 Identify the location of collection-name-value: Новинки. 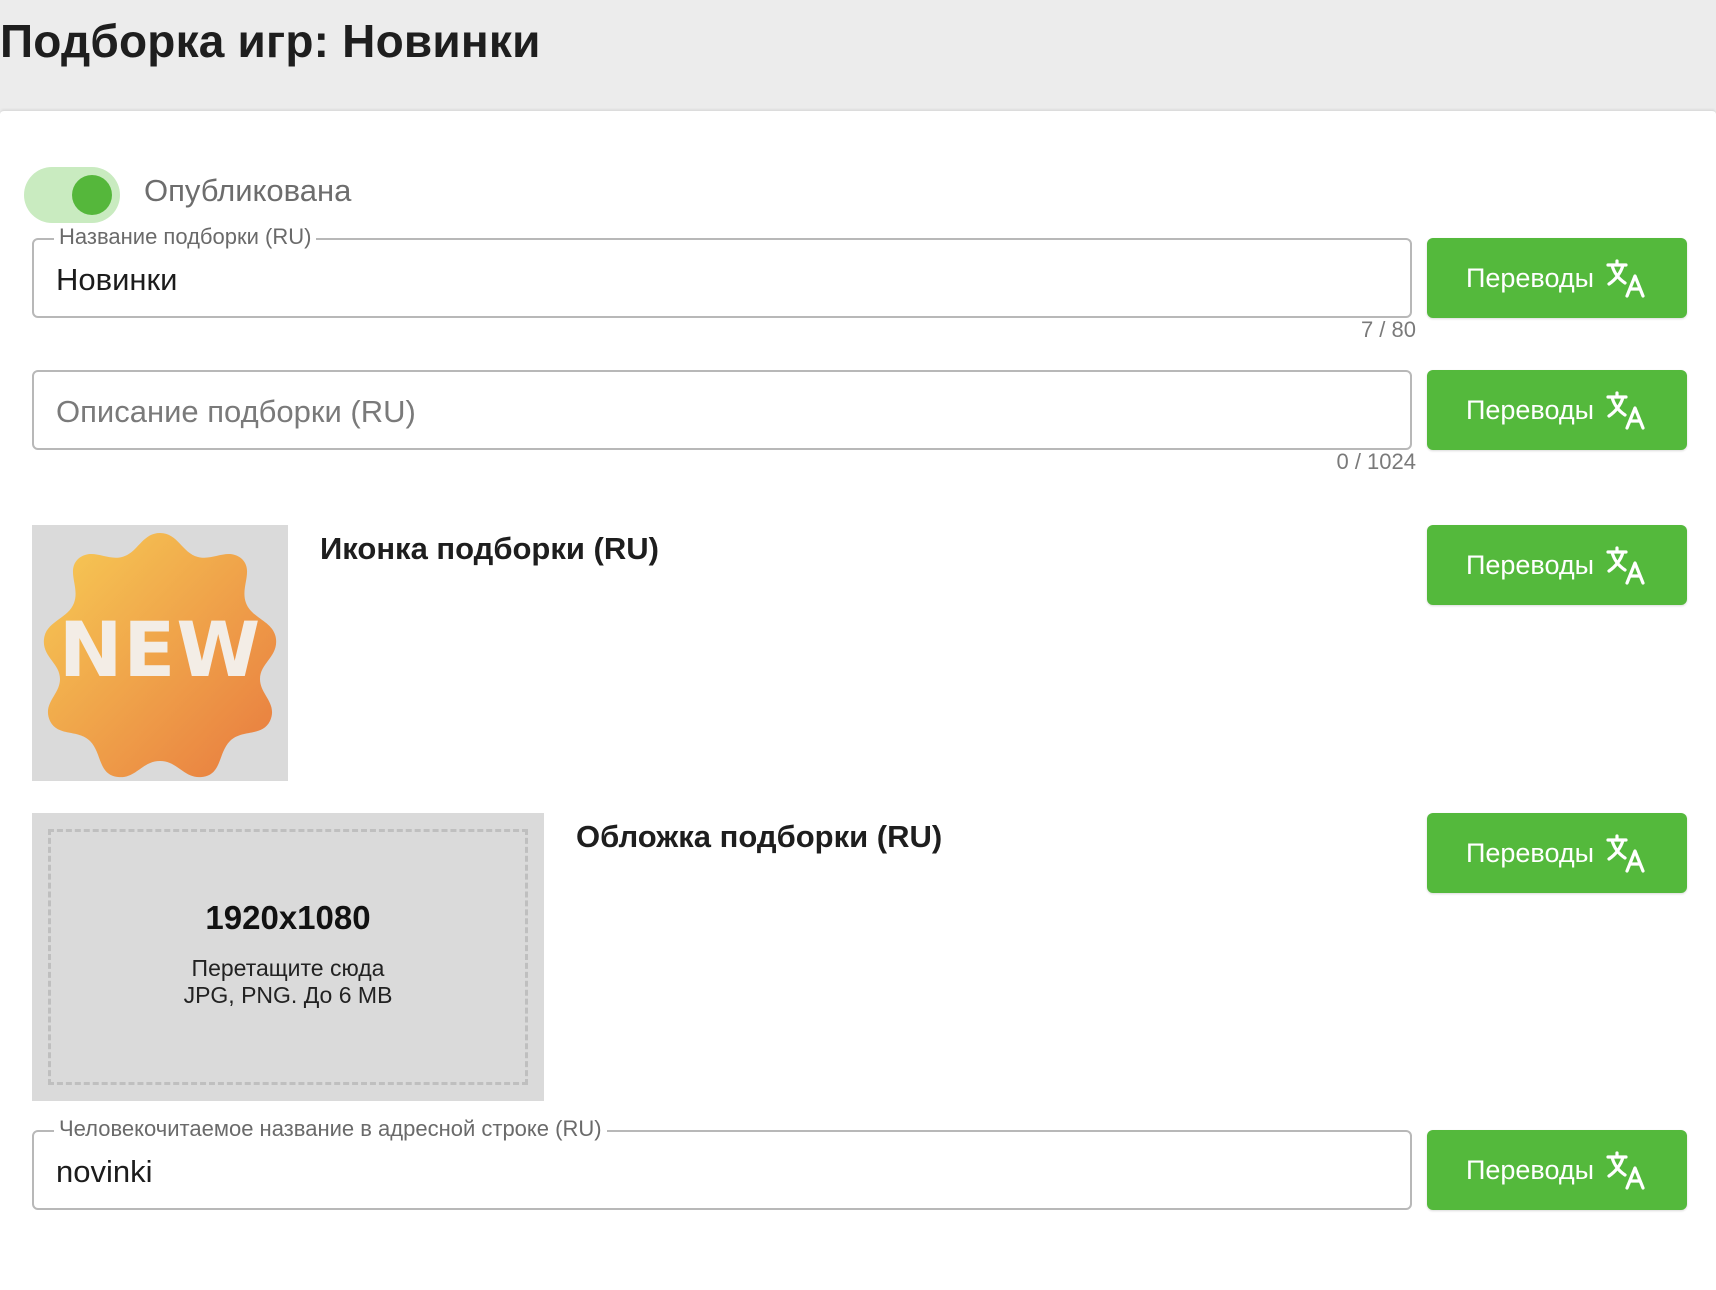
(116, 280).